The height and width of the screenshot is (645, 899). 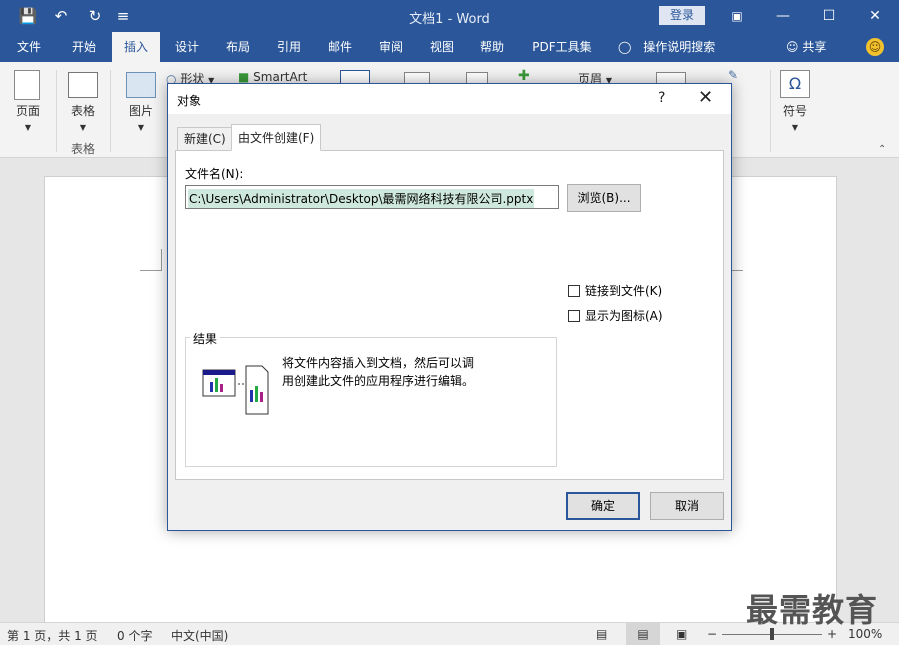 I want to click on pages-icon, so click(x=27, y=85).